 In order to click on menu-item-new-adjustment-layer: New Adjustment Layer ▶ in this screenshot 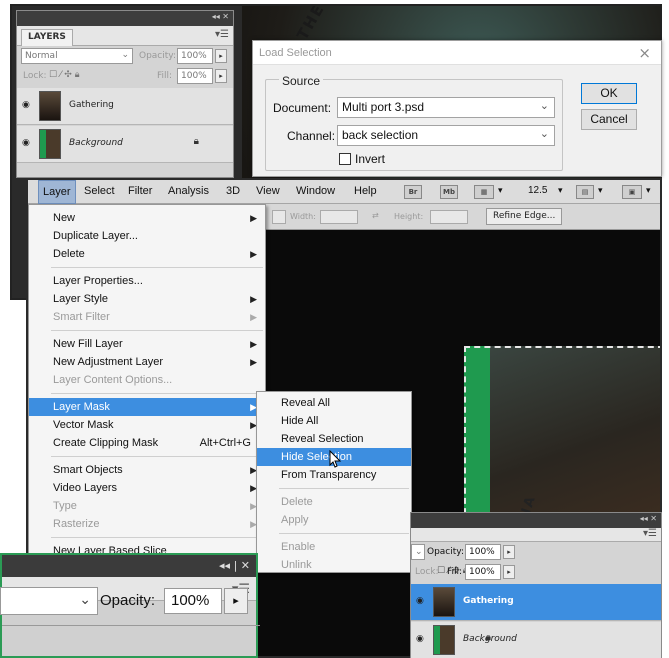, I will do `click(147, 362)`.